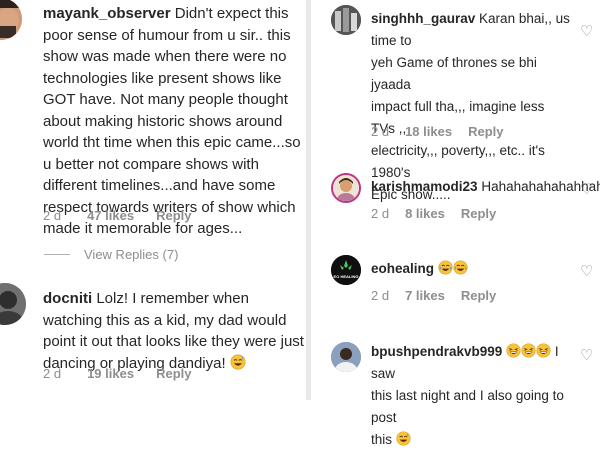 The height and width of the screenshot is (451, 600). What do you see at coordinates (425, 295) in the screenshot?
I see `likes-count: 7 likes` at bounding box center [425, 295].